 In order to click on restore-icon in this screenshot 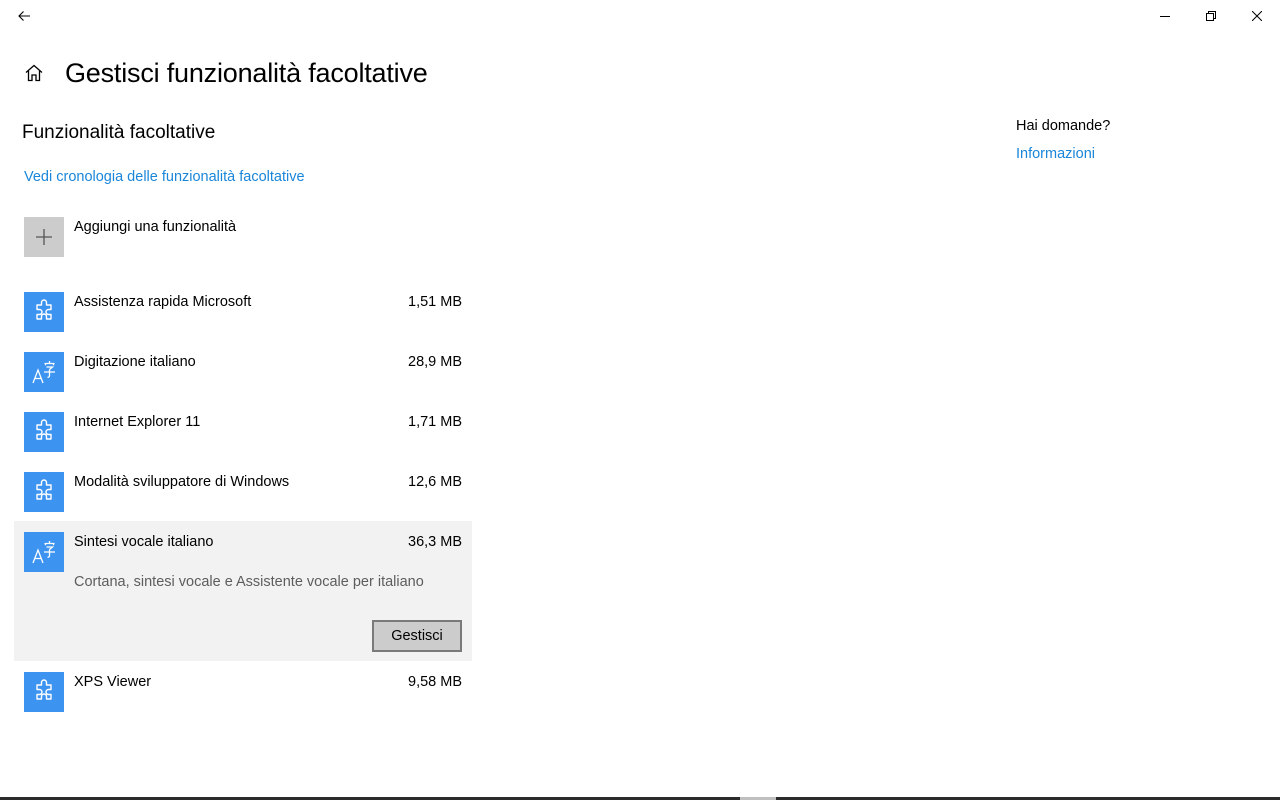, I will do `click(1211, 16)`.